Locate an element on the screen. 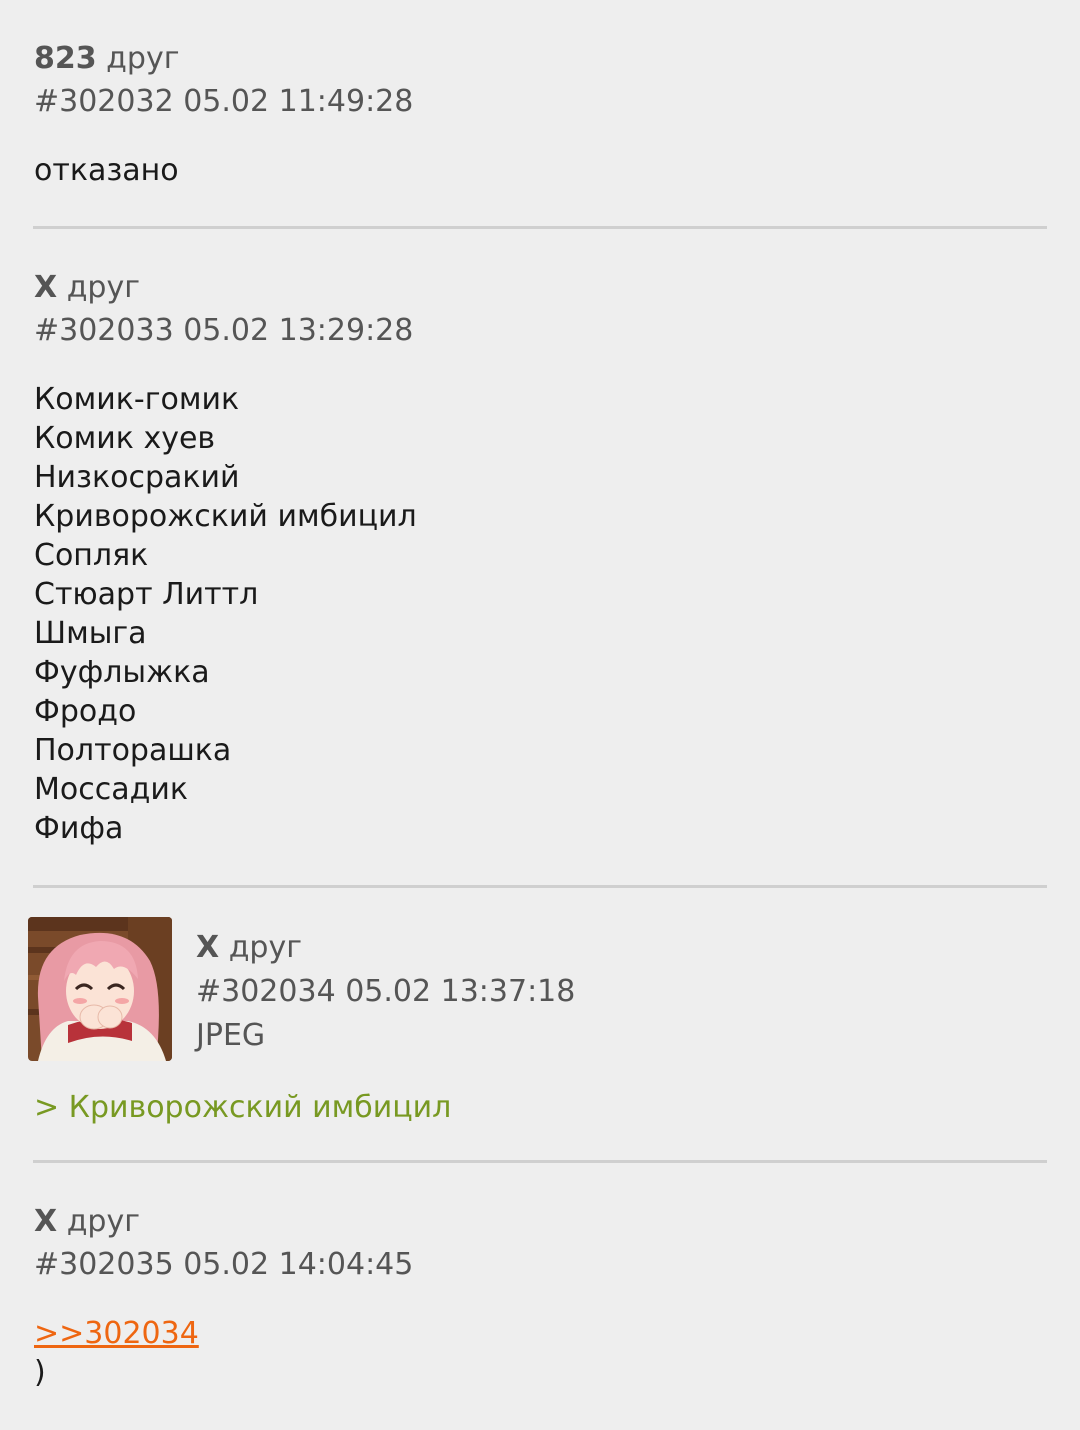 The width and height of the screenshot is (1080, 1430). post-header: 823 друг #302032 05.02 11:49:28 is located at coordinates (540, 80).